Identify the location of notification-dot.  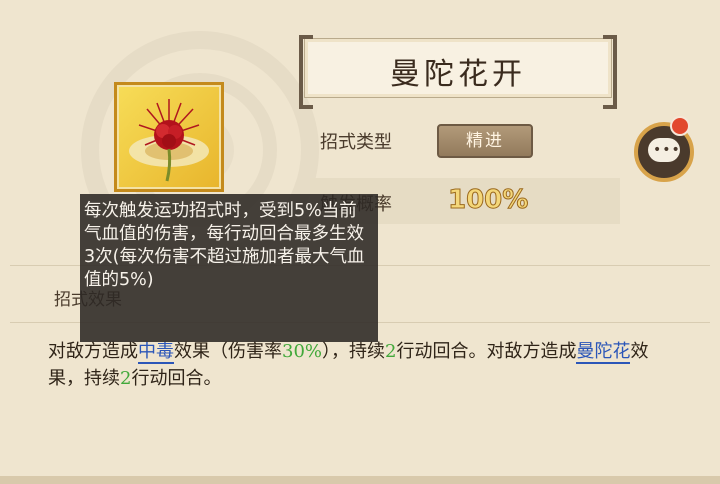
(680, 126).